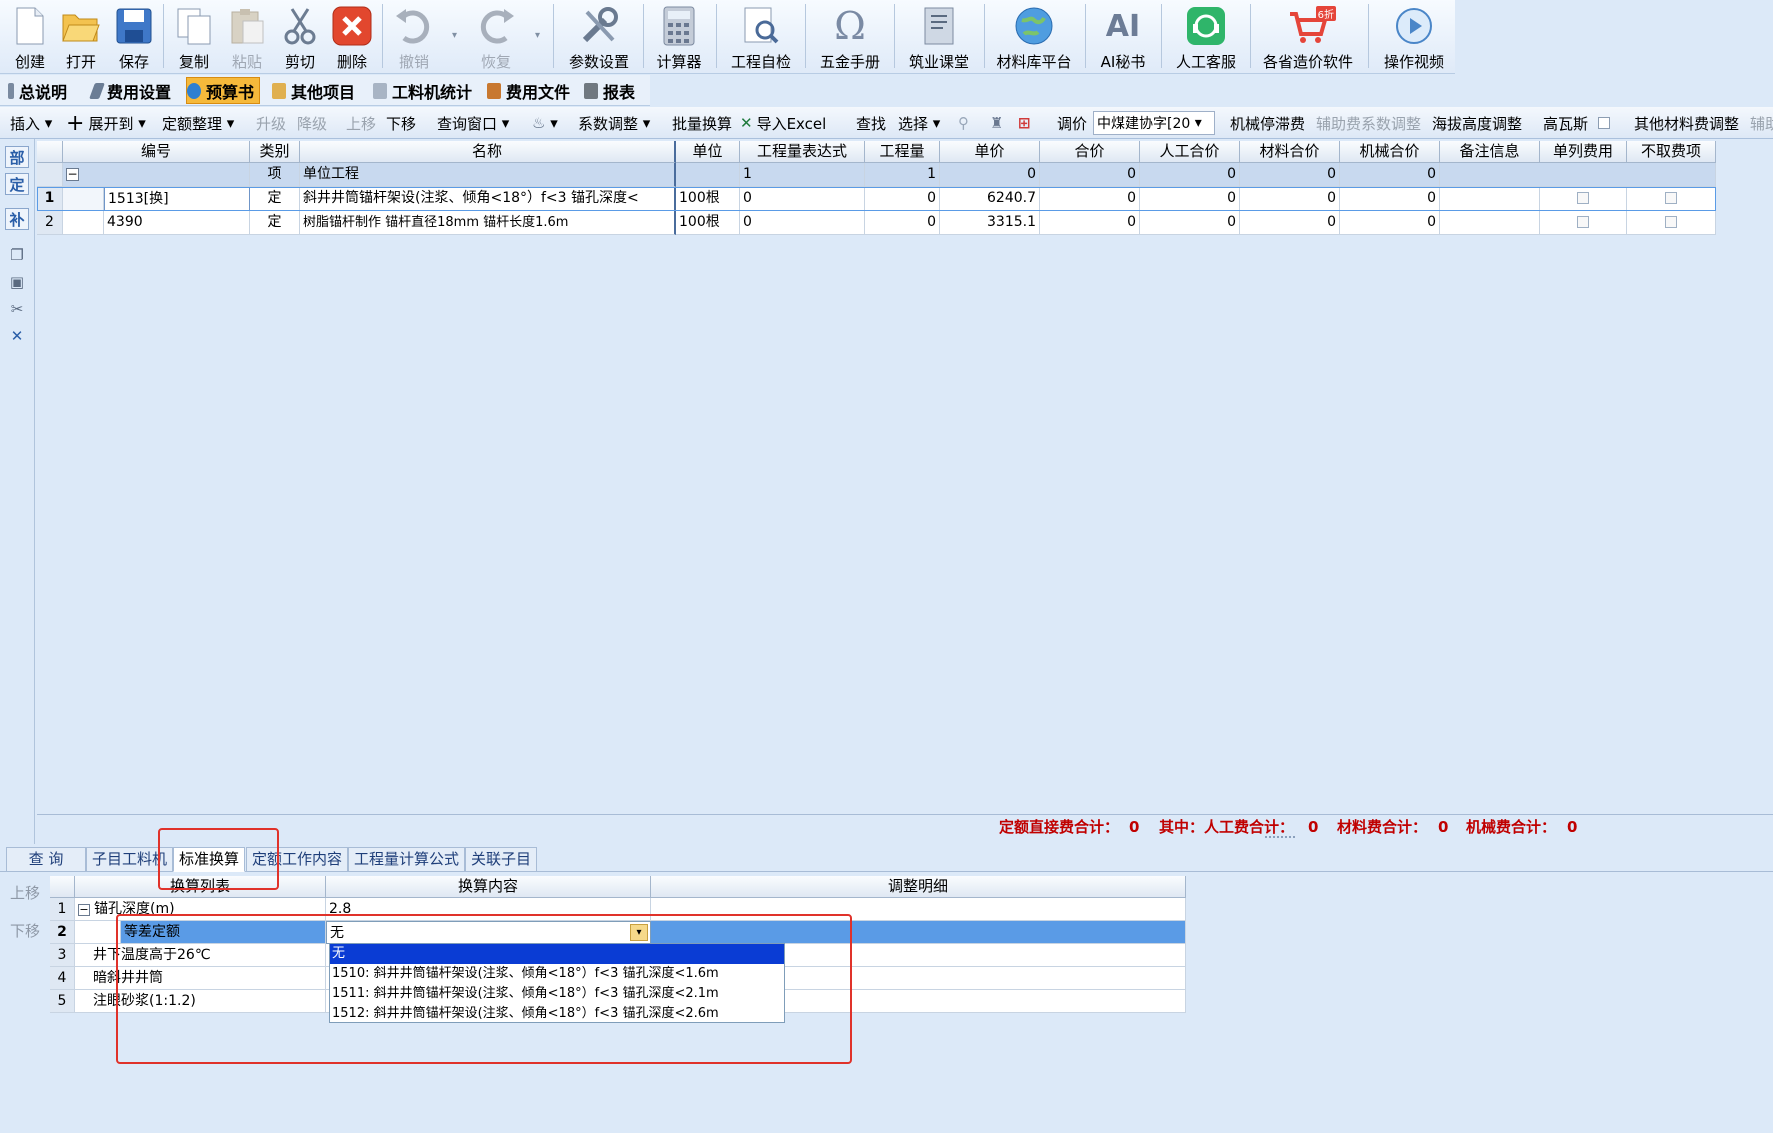  Describe the element at coordinates (247, 37) in the screenshot. I see `paste-button: 粘贴` at that location.